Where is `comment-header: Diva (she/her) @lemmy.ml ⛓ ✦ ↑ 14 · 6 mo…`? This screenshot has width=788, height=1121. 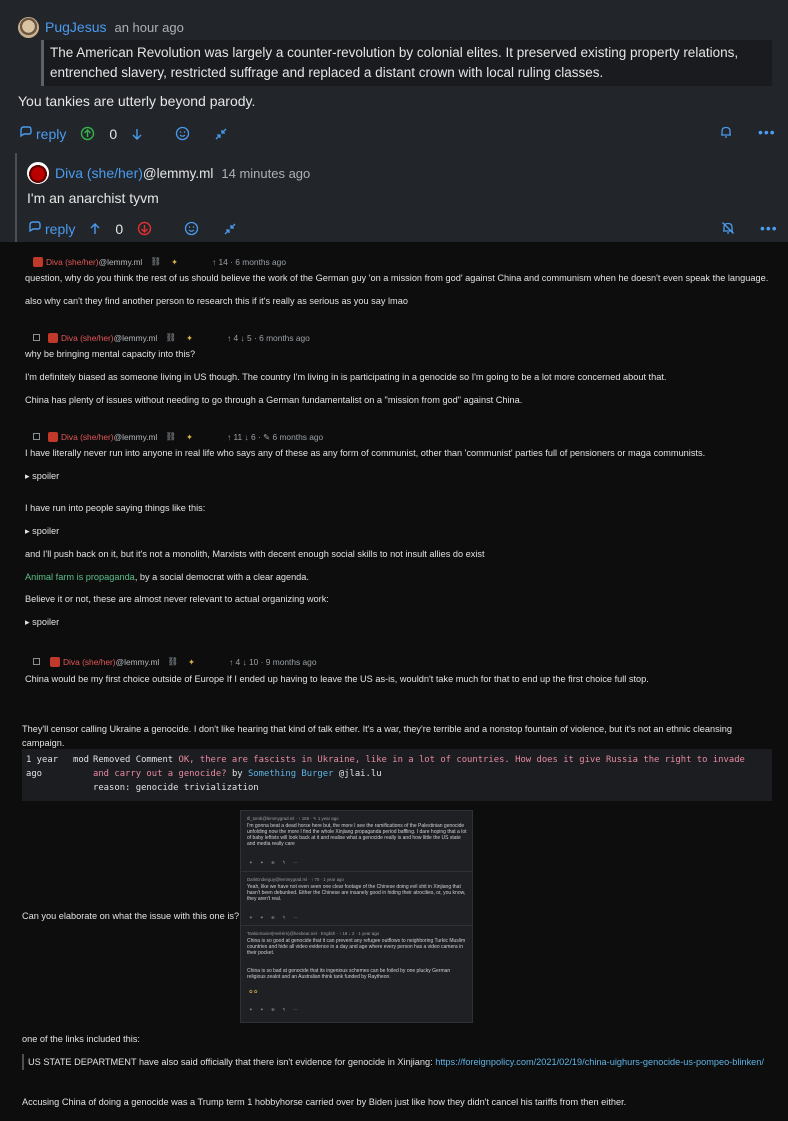 comment-header: Diva (she/her) @lemmy.ml ⛓ ✦ ↑ 14 · 6 mo… is located at coordinates (159, 261).